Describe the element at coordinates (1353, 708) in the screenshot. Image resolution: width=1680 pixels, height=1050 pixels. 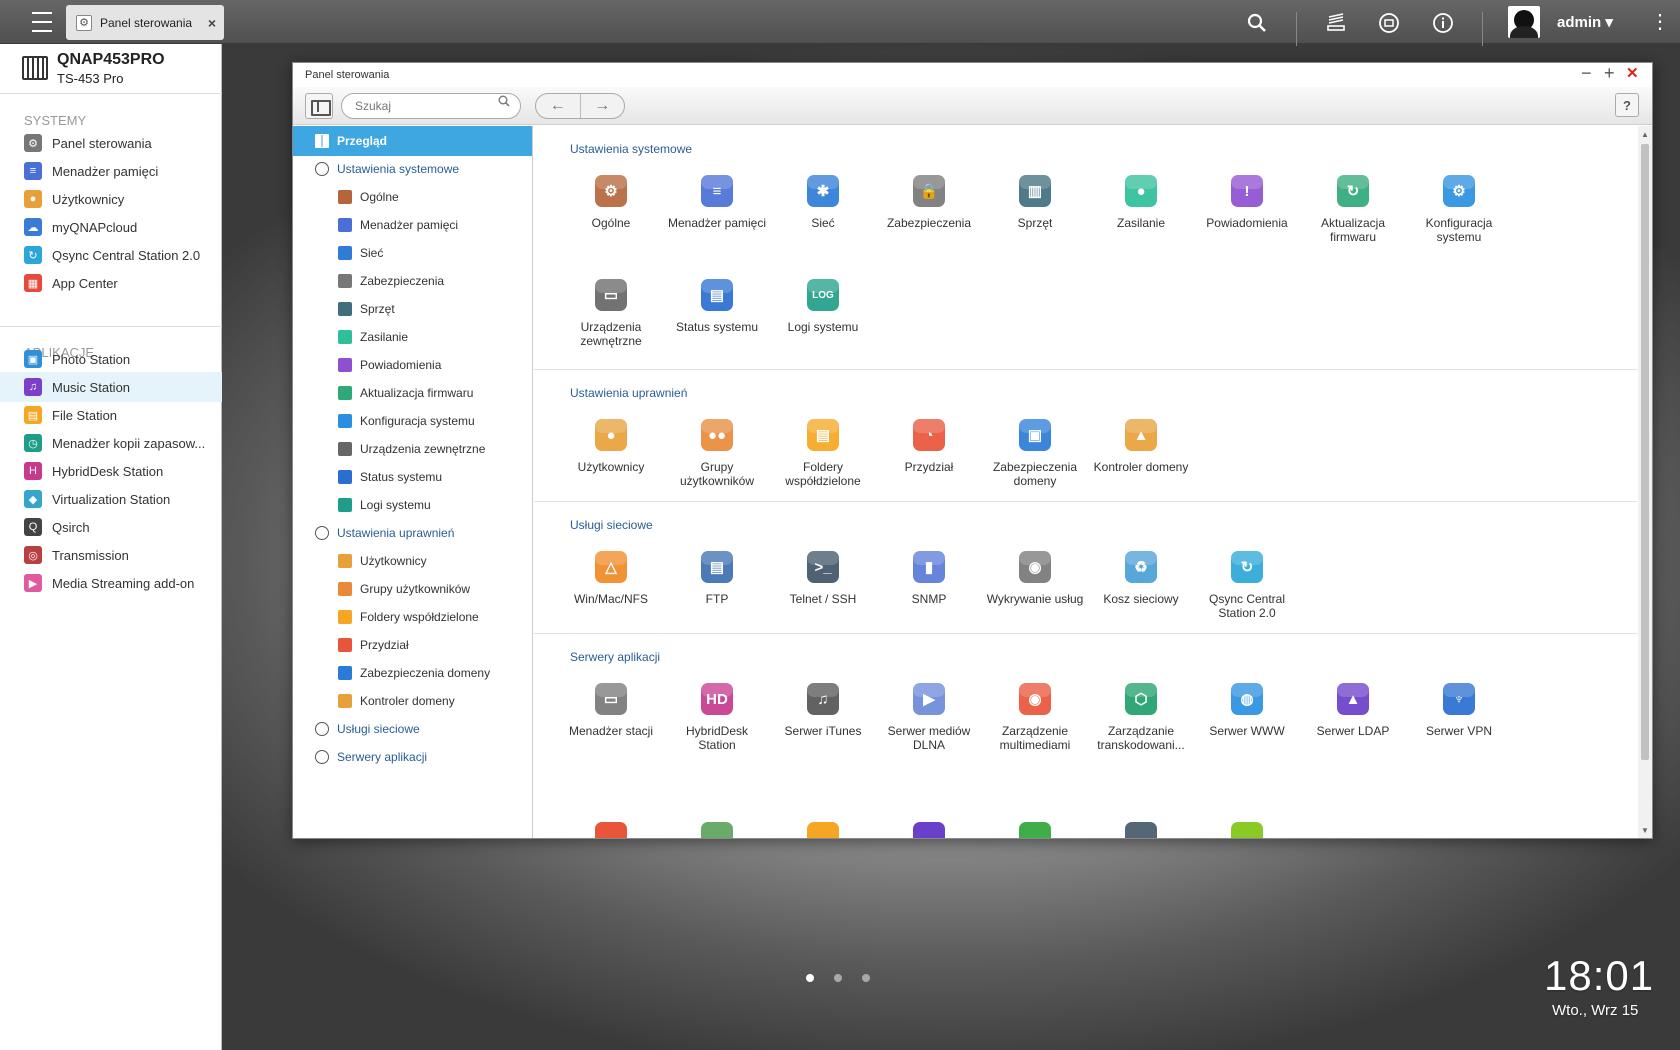
I see `app-serwer-ldap: ▲ Serwer LDAP` at that location.